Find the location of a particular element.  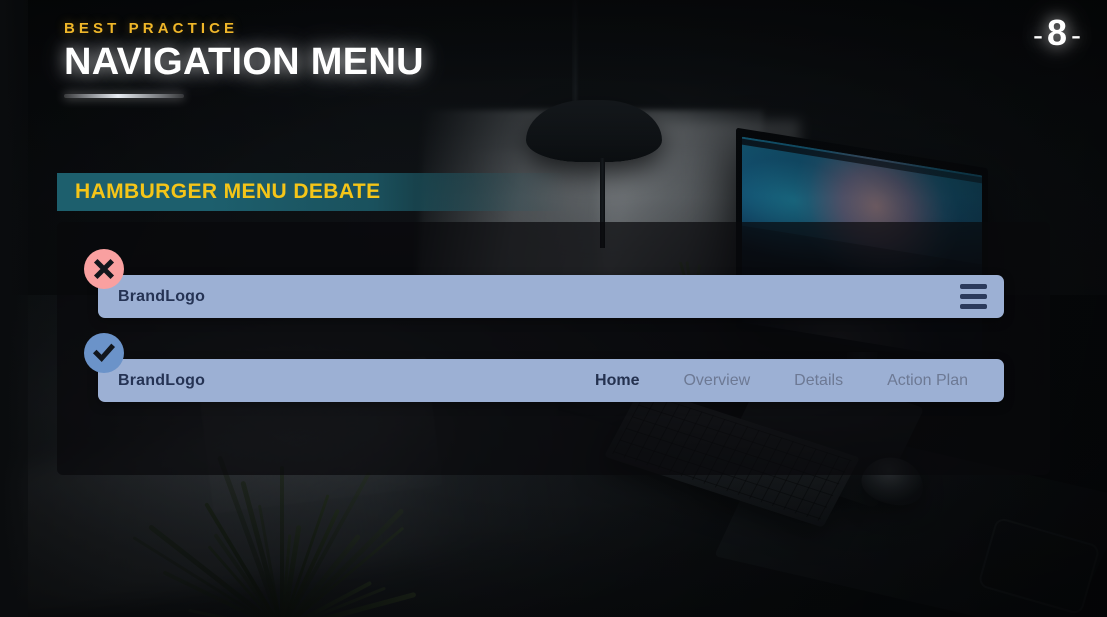

nav-link-overview: Overview is located at coordinates (716, 381).